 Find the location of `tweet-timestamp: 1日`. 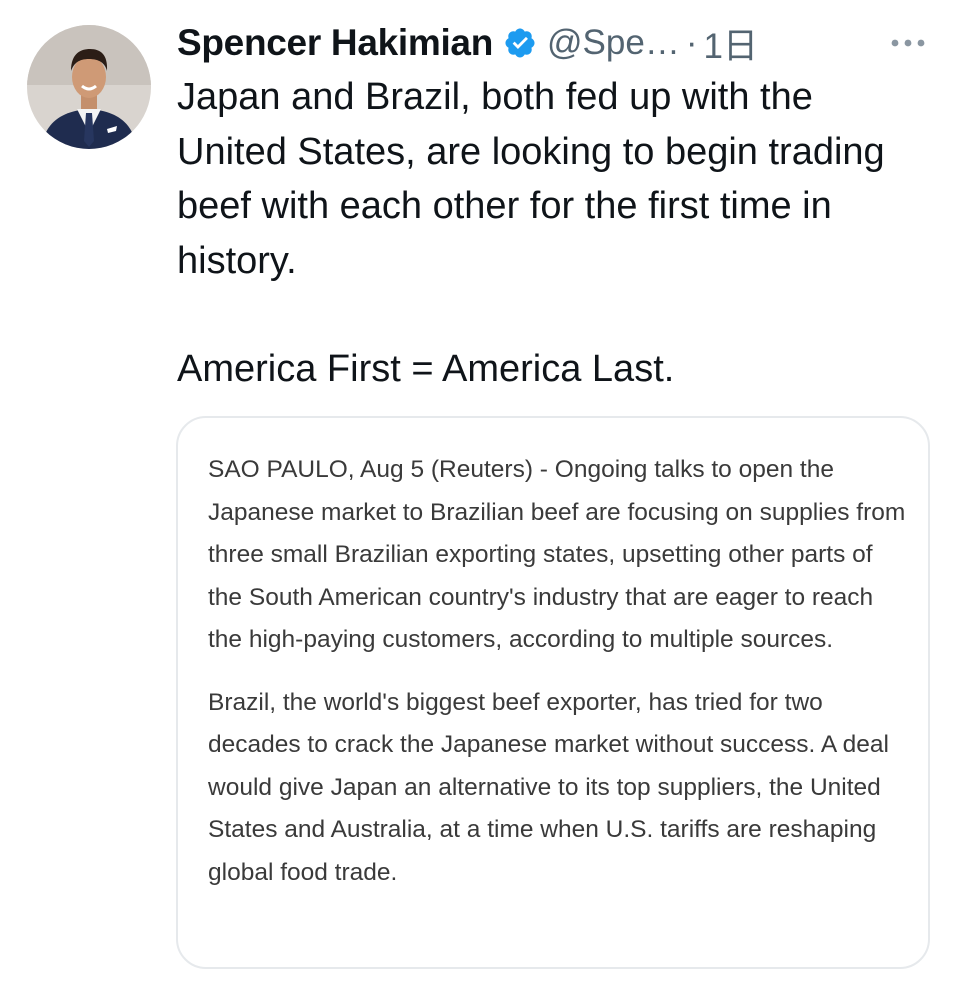

tweet-timestamp: 1日 is located at coordinates (730, 43).